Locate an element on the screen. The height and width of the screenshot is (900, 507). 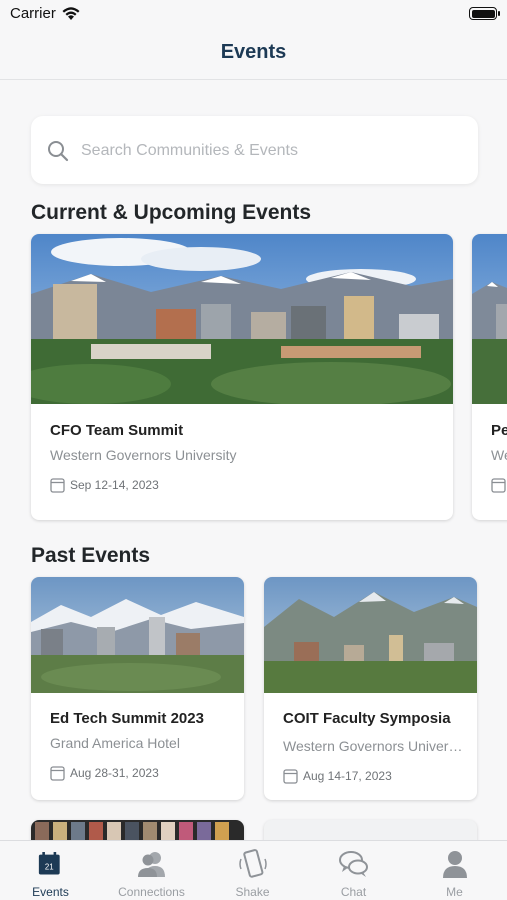
event-date: Aug 28-31, 2023 is located at coordinates (114, 773).